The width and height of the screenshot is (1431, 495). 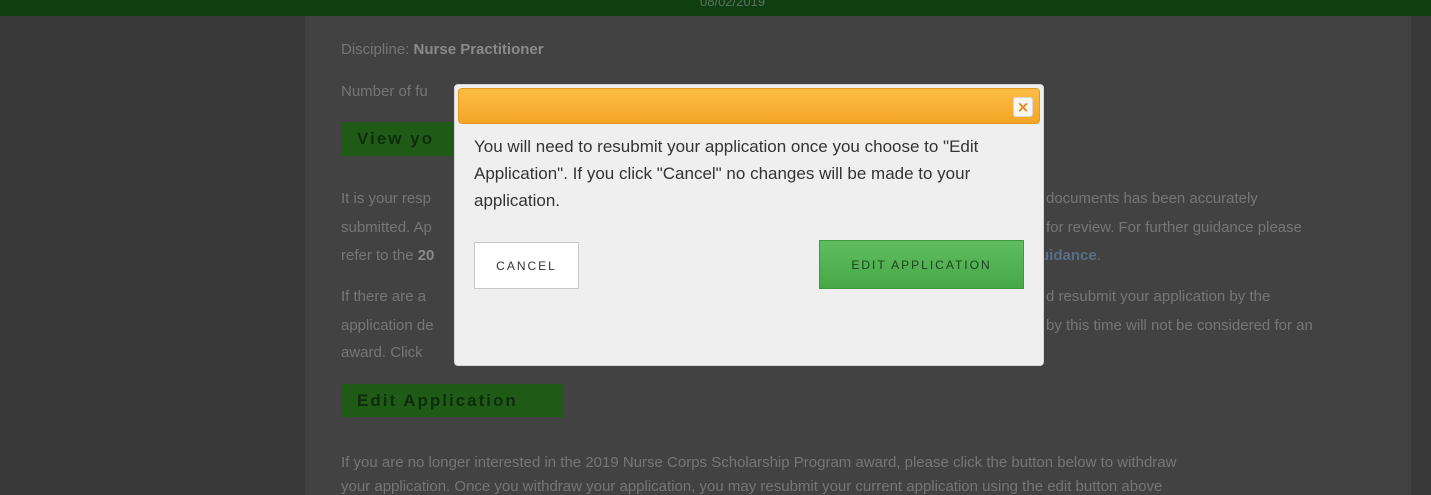 What do you see at coordinates (375, 49) in the screenshot?
I see `discipline-label: Discipline:` at bounding box center [375, 49].